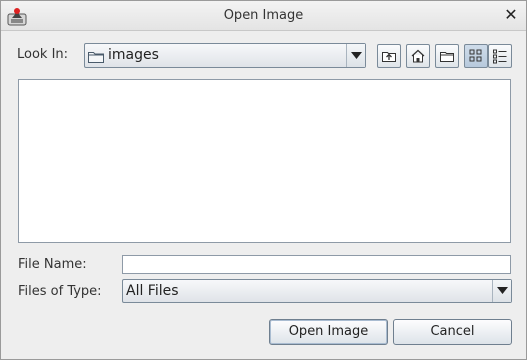  I want to click on new-folder-icon, so click(447, 57).